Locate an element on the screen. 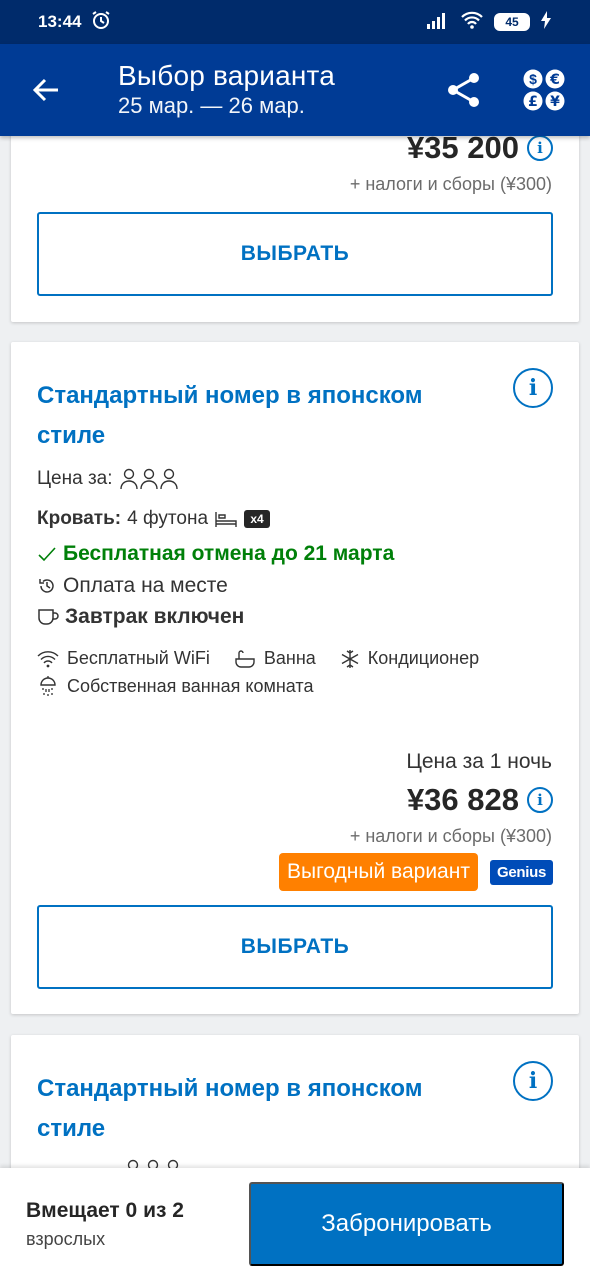 Image resolution: width=590 pixels, height=1280 pixels. bed-count-badge: x4 is located at coordinates (257, 519).